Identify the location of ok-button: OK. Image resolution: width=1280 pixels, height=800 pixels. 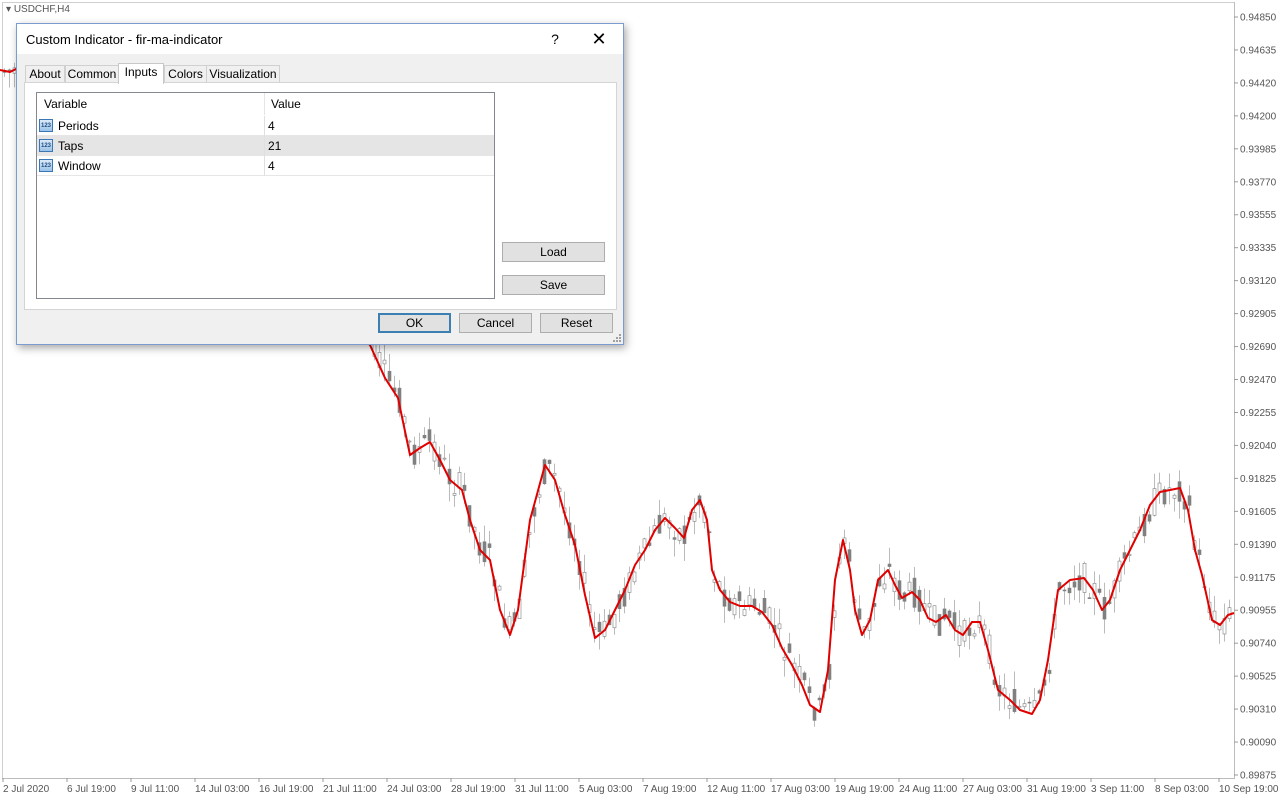
(414, 323).